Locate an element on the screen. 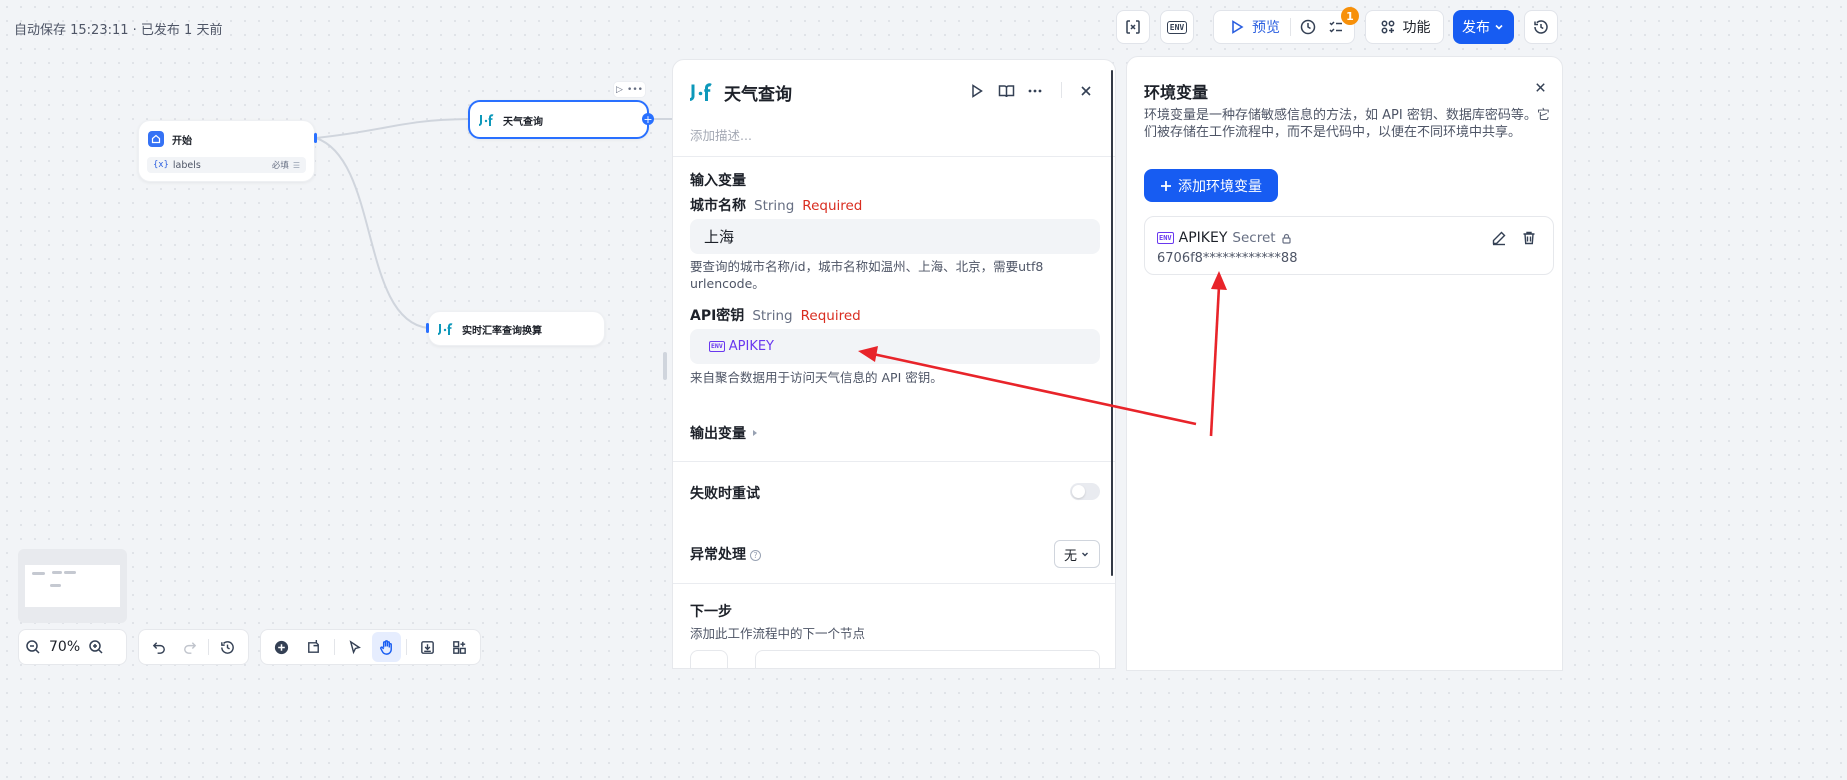 The image size is (1847, 780). add-note-button is located at coordinates (314, 647).